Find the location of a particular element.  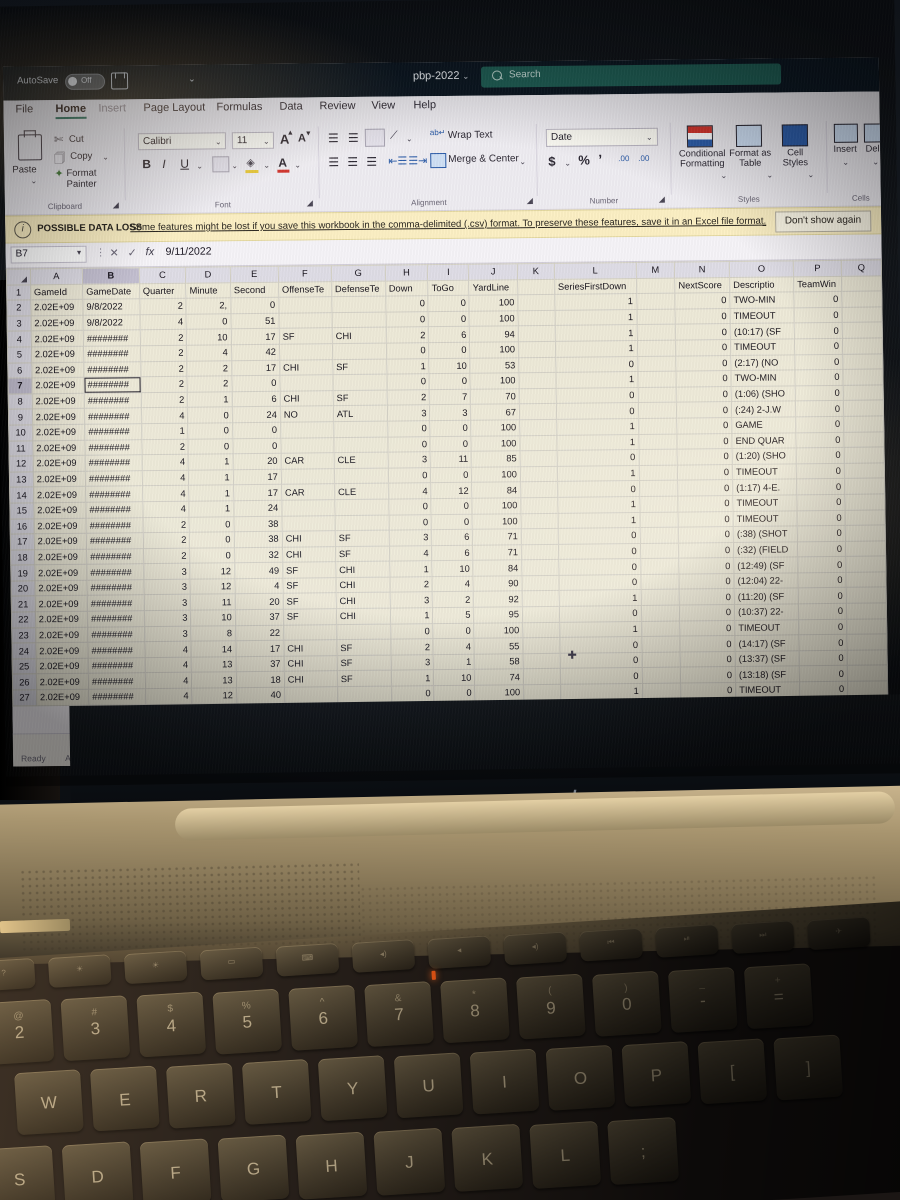

cell-l7: 1 is located at coordinates (596, 380).